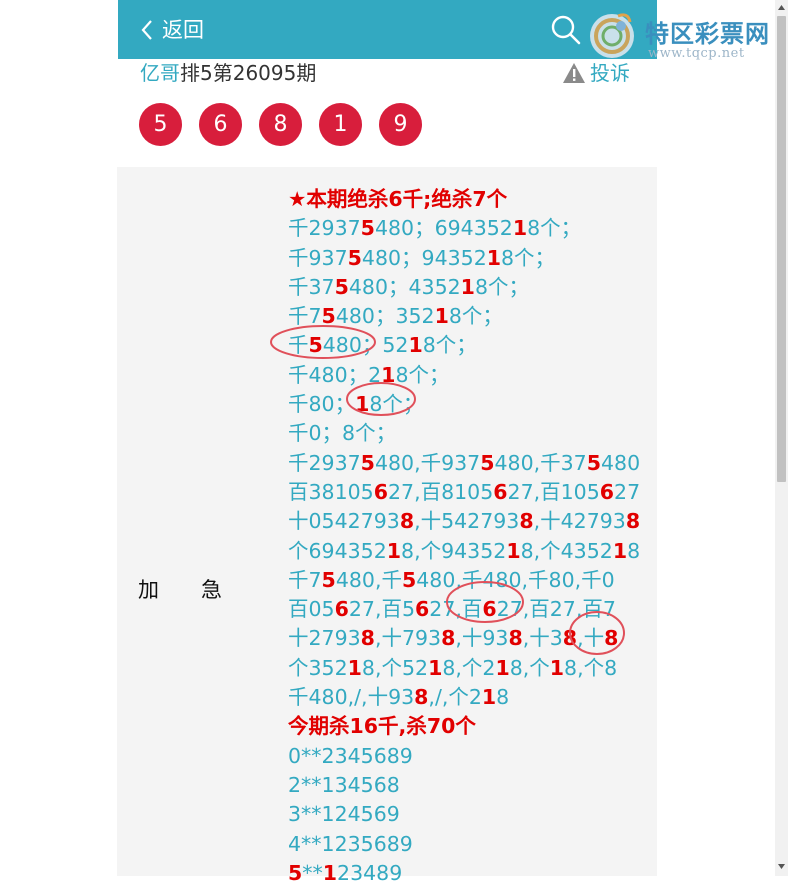 This screenshot has width=788, height=888. What do you see at coordinates (468, 726) in the screenshot?
I see `prediction-line: 今期杀16千,杀70个` at bounding box center [468, 726].